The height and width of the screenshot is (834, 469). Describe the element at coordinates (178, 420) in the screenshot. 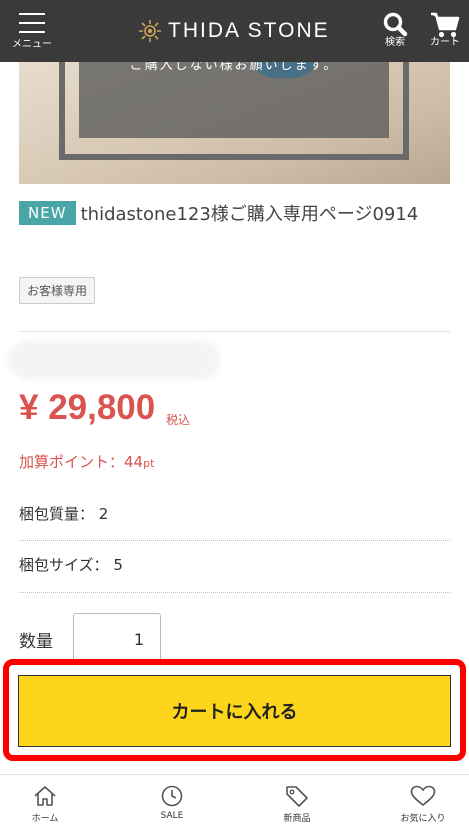

I see `tax-note: 税込` at that location.